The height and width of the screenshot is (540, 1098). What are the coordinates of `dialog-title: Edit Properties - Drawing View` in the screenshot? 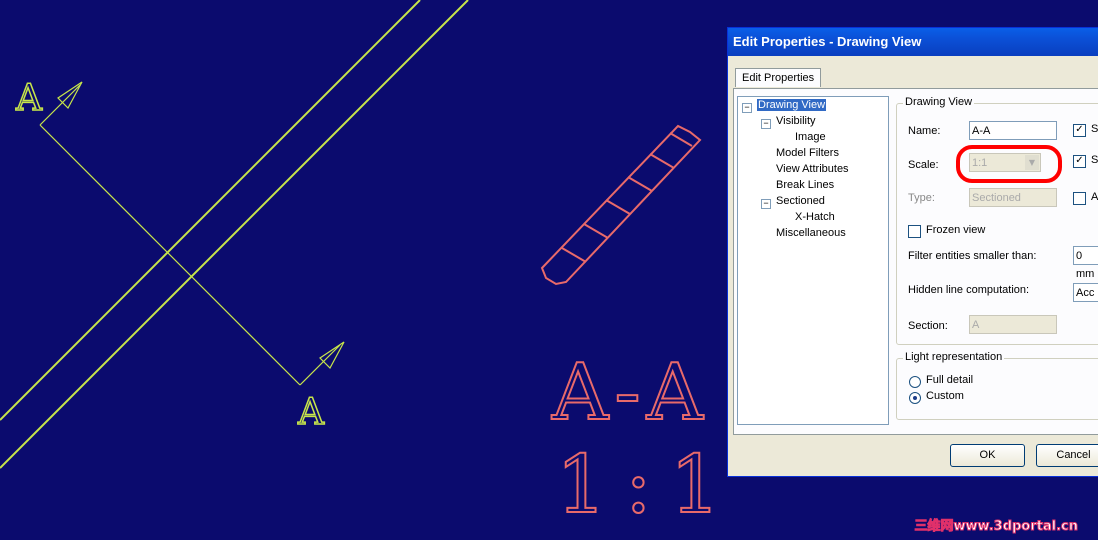 It's located at (913, 42).